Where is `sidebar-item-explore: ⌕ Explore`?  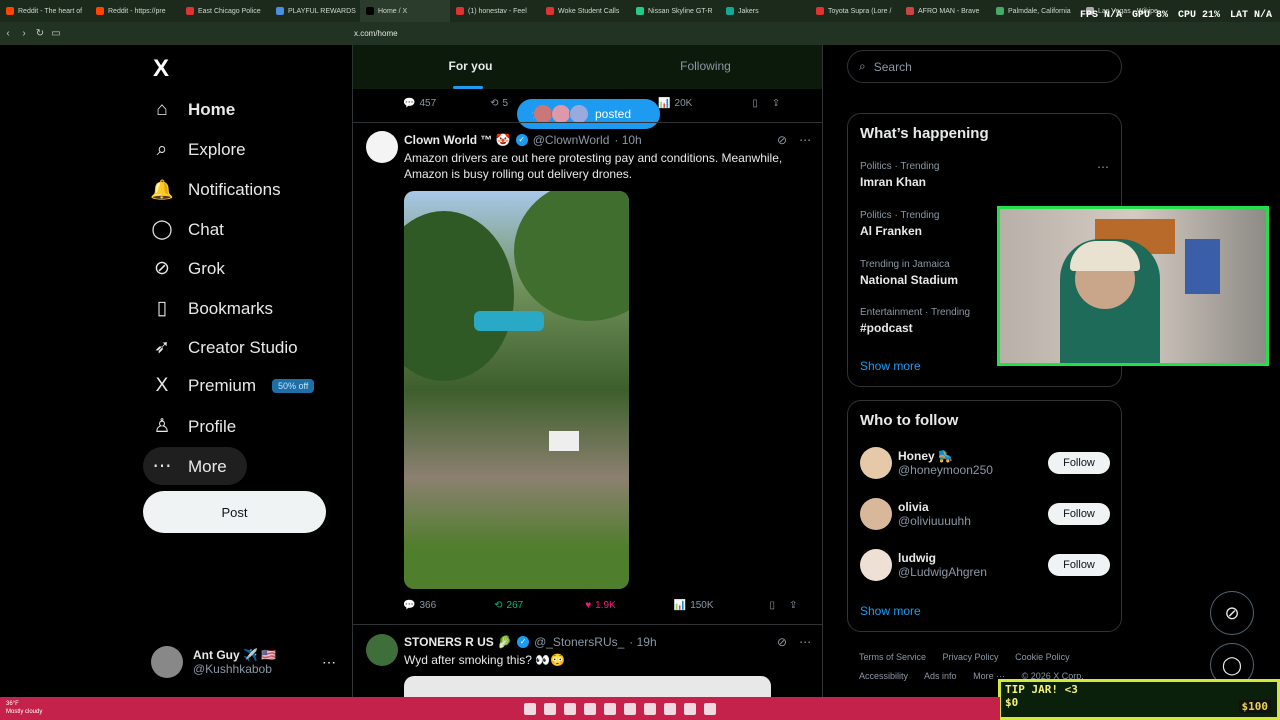 sidebar-item-explore: ⌕ Explore is located at coordinates (198, 150).